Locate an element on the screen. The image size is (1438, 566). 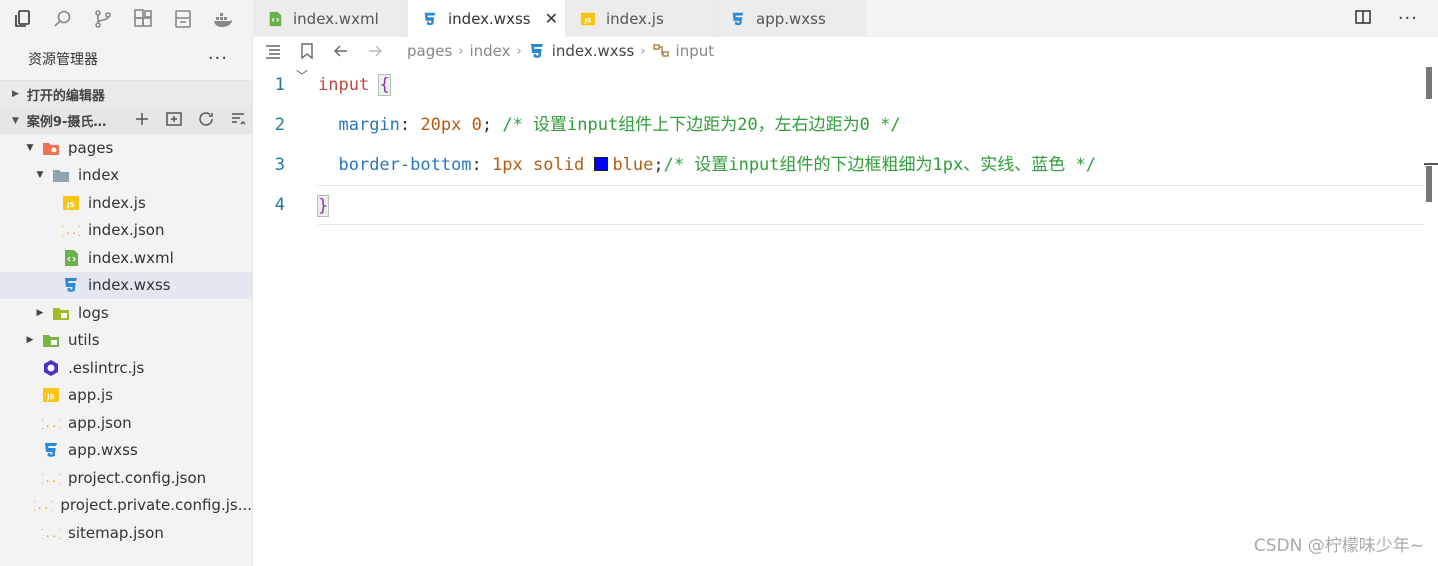
open-editors-section: ▶ 打开的编辑器 is located at coordinates (126, 93).